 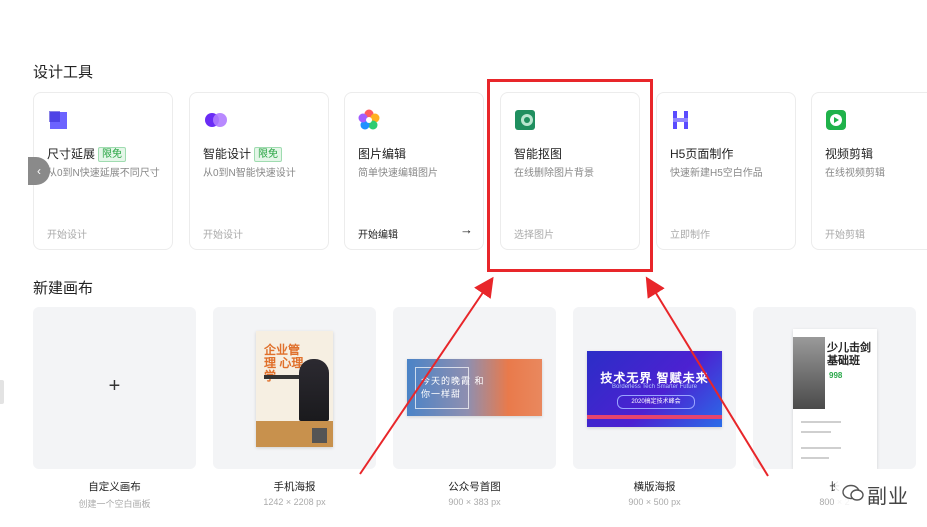 What do you see at coordinates (314, 390) in the screenshot?
I see `poster-person` at bounding box center [314, 390].